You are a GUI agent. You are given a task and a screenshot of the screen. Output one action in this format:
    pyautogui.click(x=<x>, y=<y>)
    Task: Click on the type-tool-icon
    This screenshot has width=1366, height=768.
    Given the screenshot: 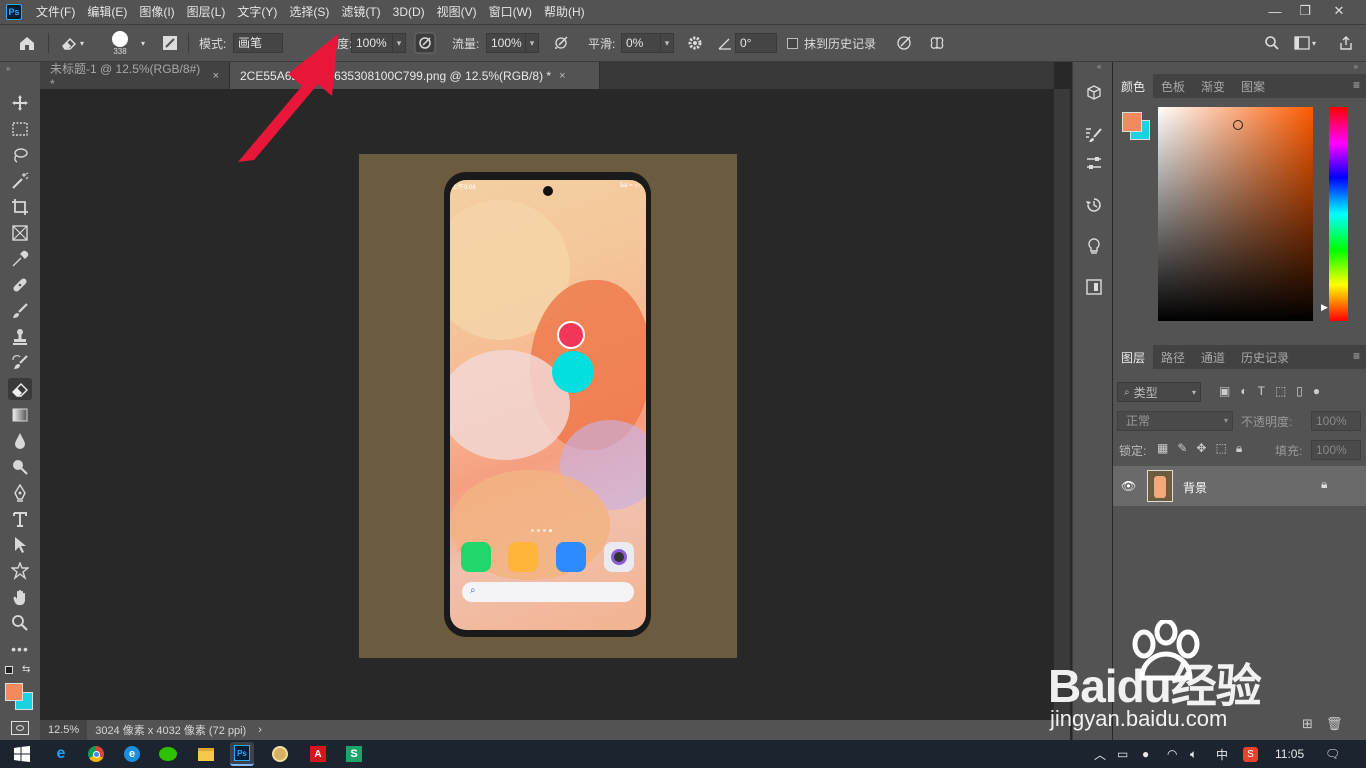 What is the action you would take?
    pyautogui.click(x=20, y=519)
    